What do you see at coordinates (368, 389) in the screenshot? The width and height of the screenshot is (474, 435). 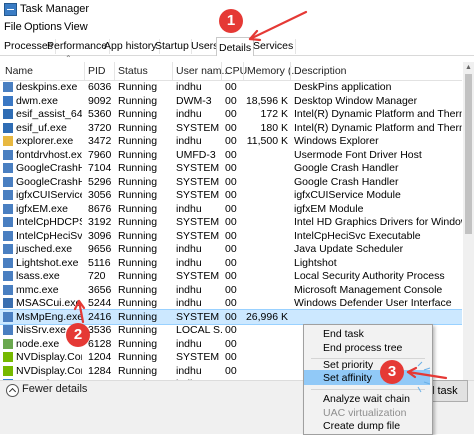 I see `ctx-separator` at bounding box center [368, 389].